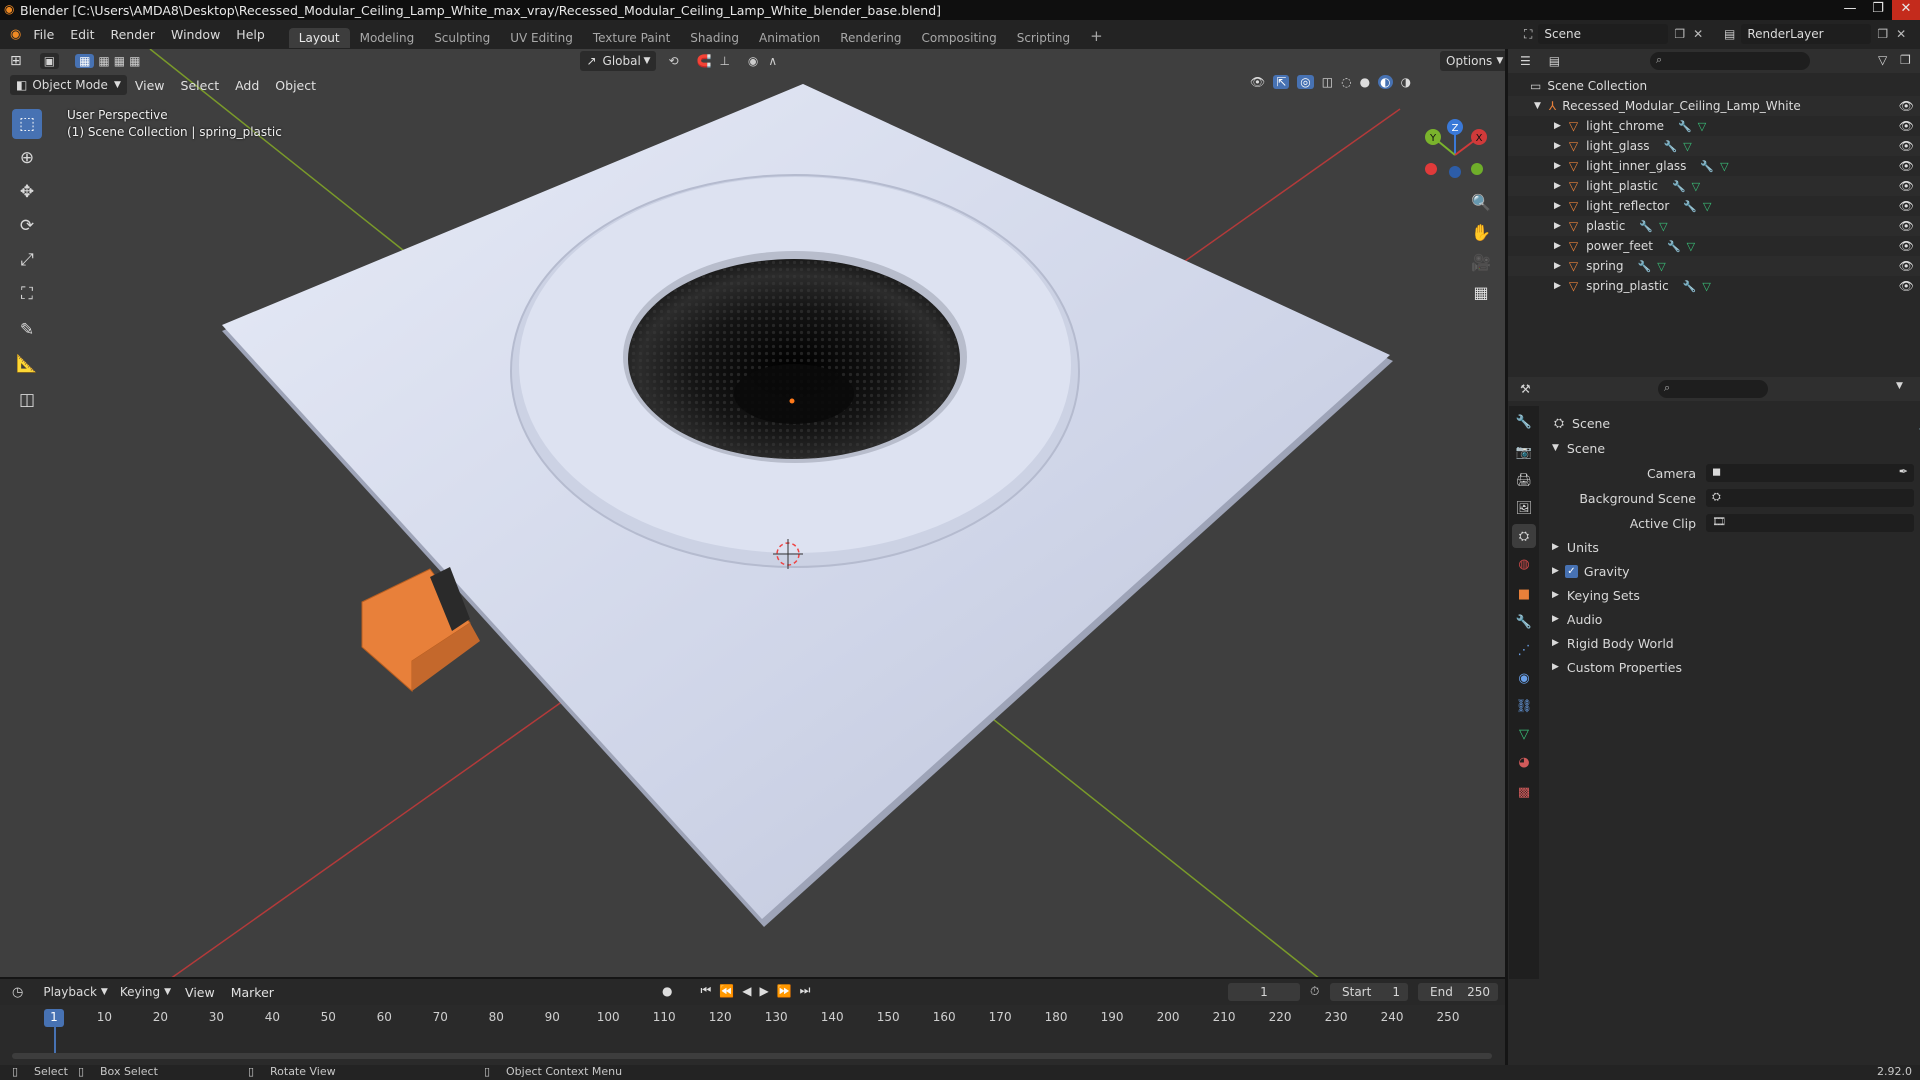 The height and width of the screenshot is (1080, 1920). What do you see at coordinates (85, 61) in the screenshot?
I see `select-mode-new-icon: ▦` at bounding box center [85, 61].